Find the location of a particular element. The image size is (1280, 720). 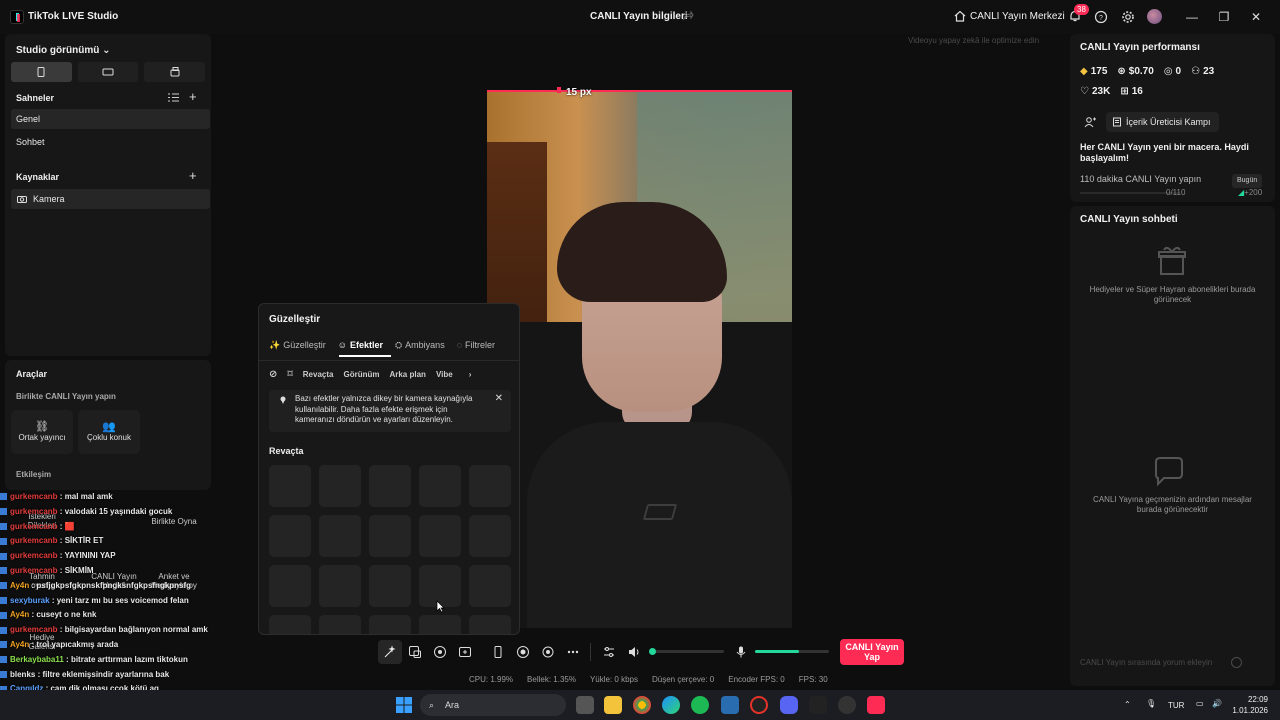

mixer-icon is located at coordinates (609, 652).